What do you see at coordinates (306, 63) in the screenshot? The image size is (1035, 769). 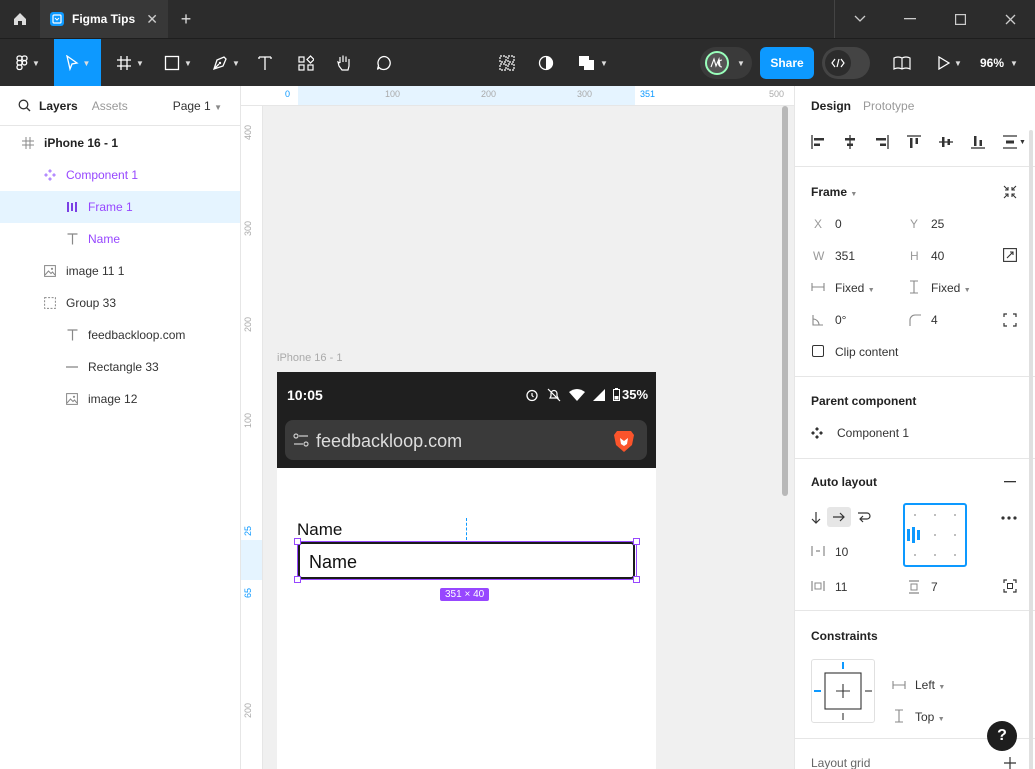 I see `resources-button` at bounding box center [306, 63].